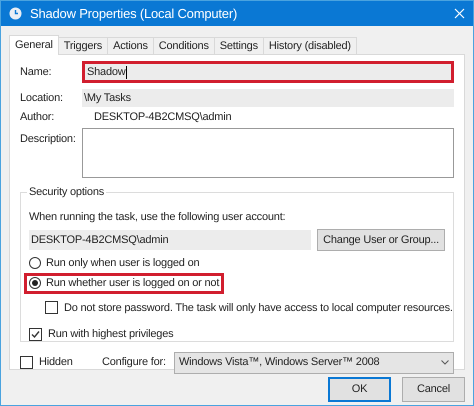 This screenshot has height=406, width=474. What do you see at coordinates (445, 362) in the screenshot?
I see `chevron-down-icon` at bounding box center [445, 362].